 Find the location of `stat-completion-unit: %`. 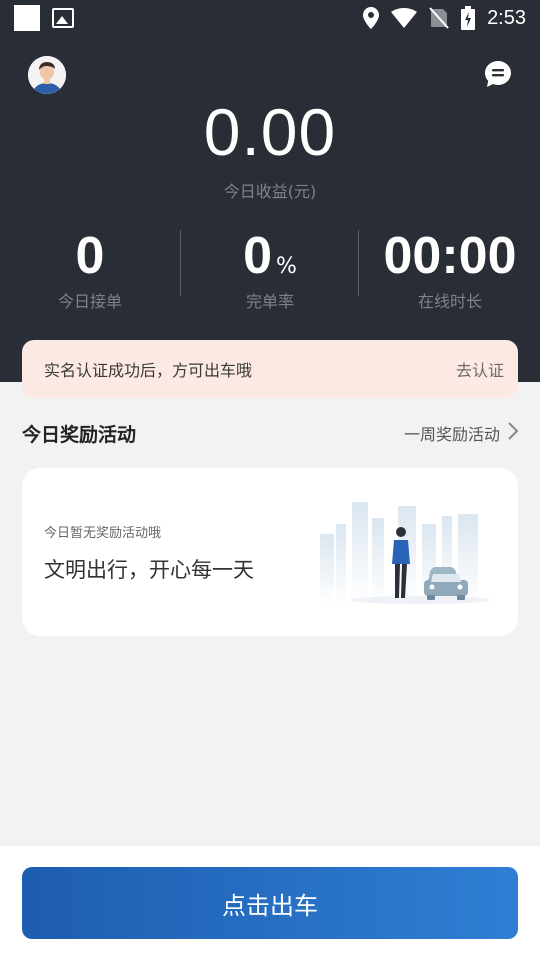

stat-completion-unit: % is located at coordinates (286, 266).